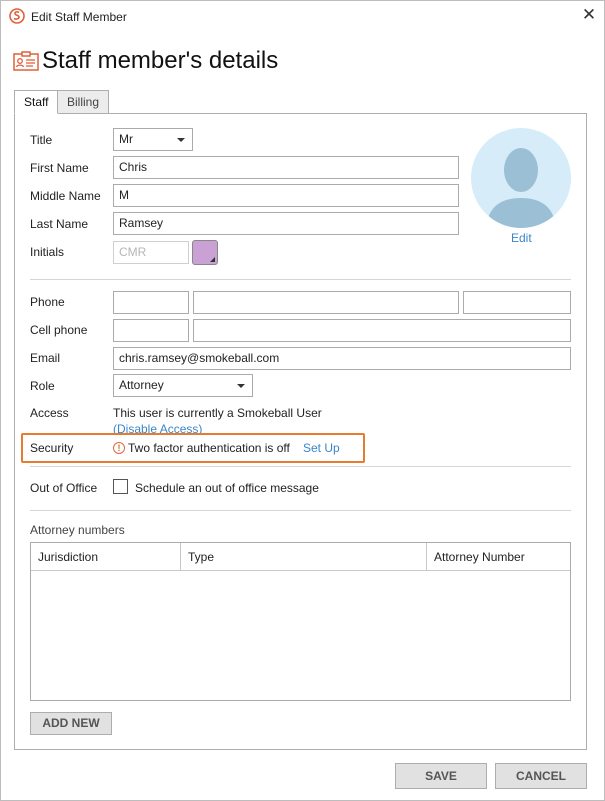 The image size is (605, 801). I want to click on phone-label: Phone, so click(47, 302).